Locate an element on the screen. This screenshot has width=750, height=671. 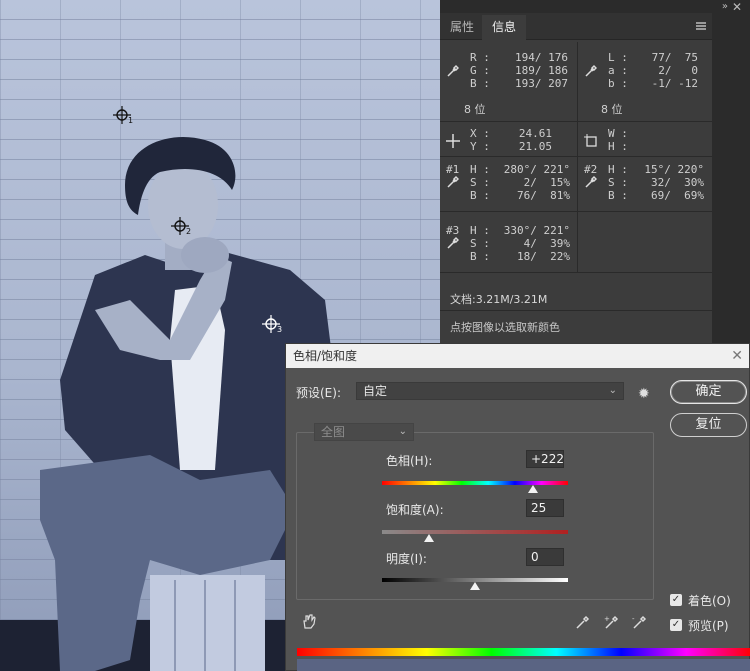
hue-slider-thumb is located at coordinates (532, 489).